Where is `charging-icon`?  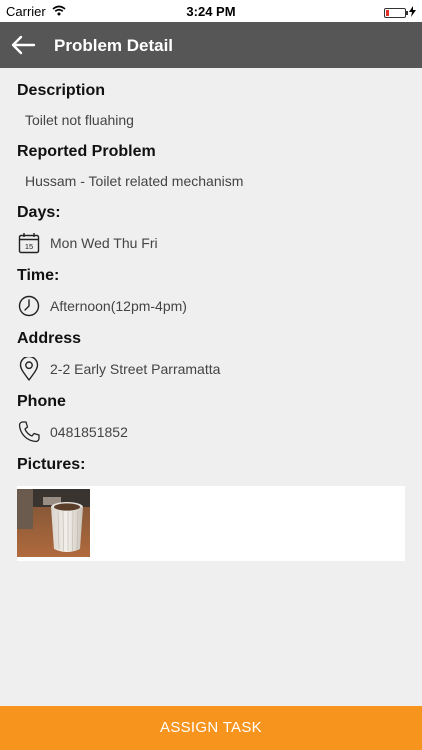
charging-icon is located at coordinates (412, 13).